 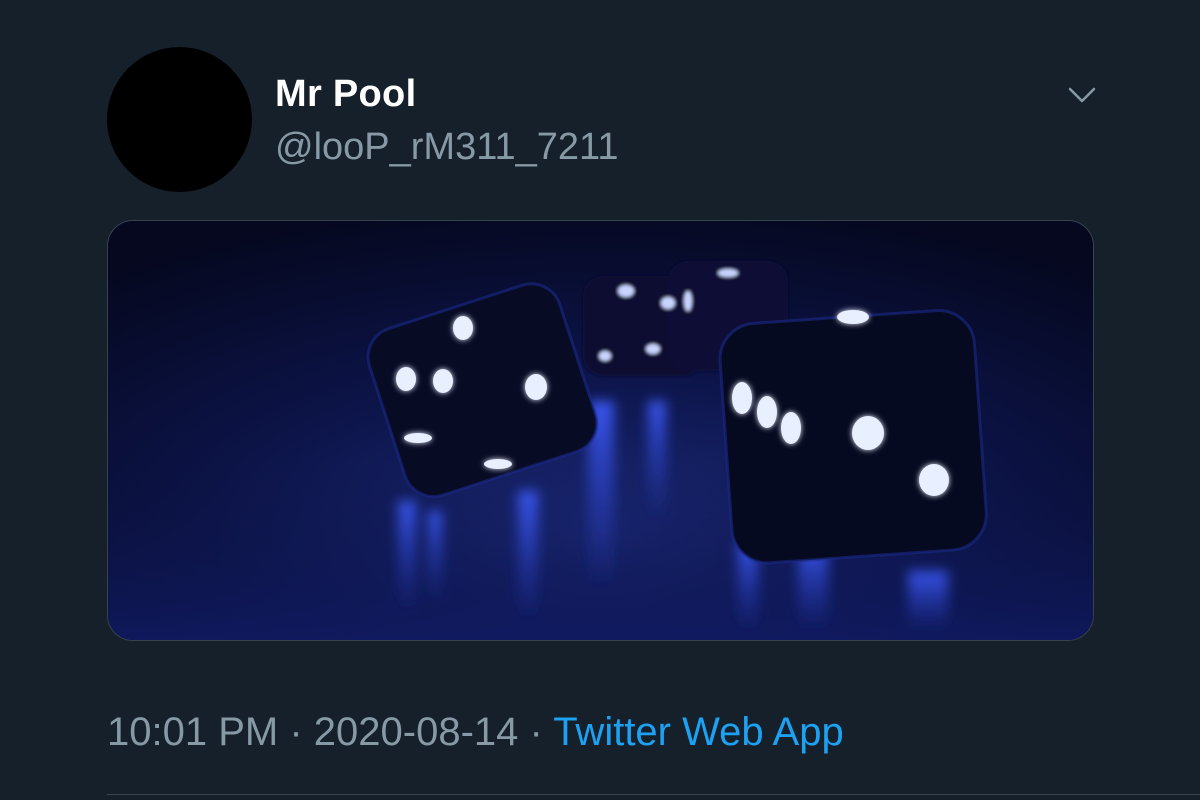 I want to click on tweet-menu-button, so click(x=1082, y=95).